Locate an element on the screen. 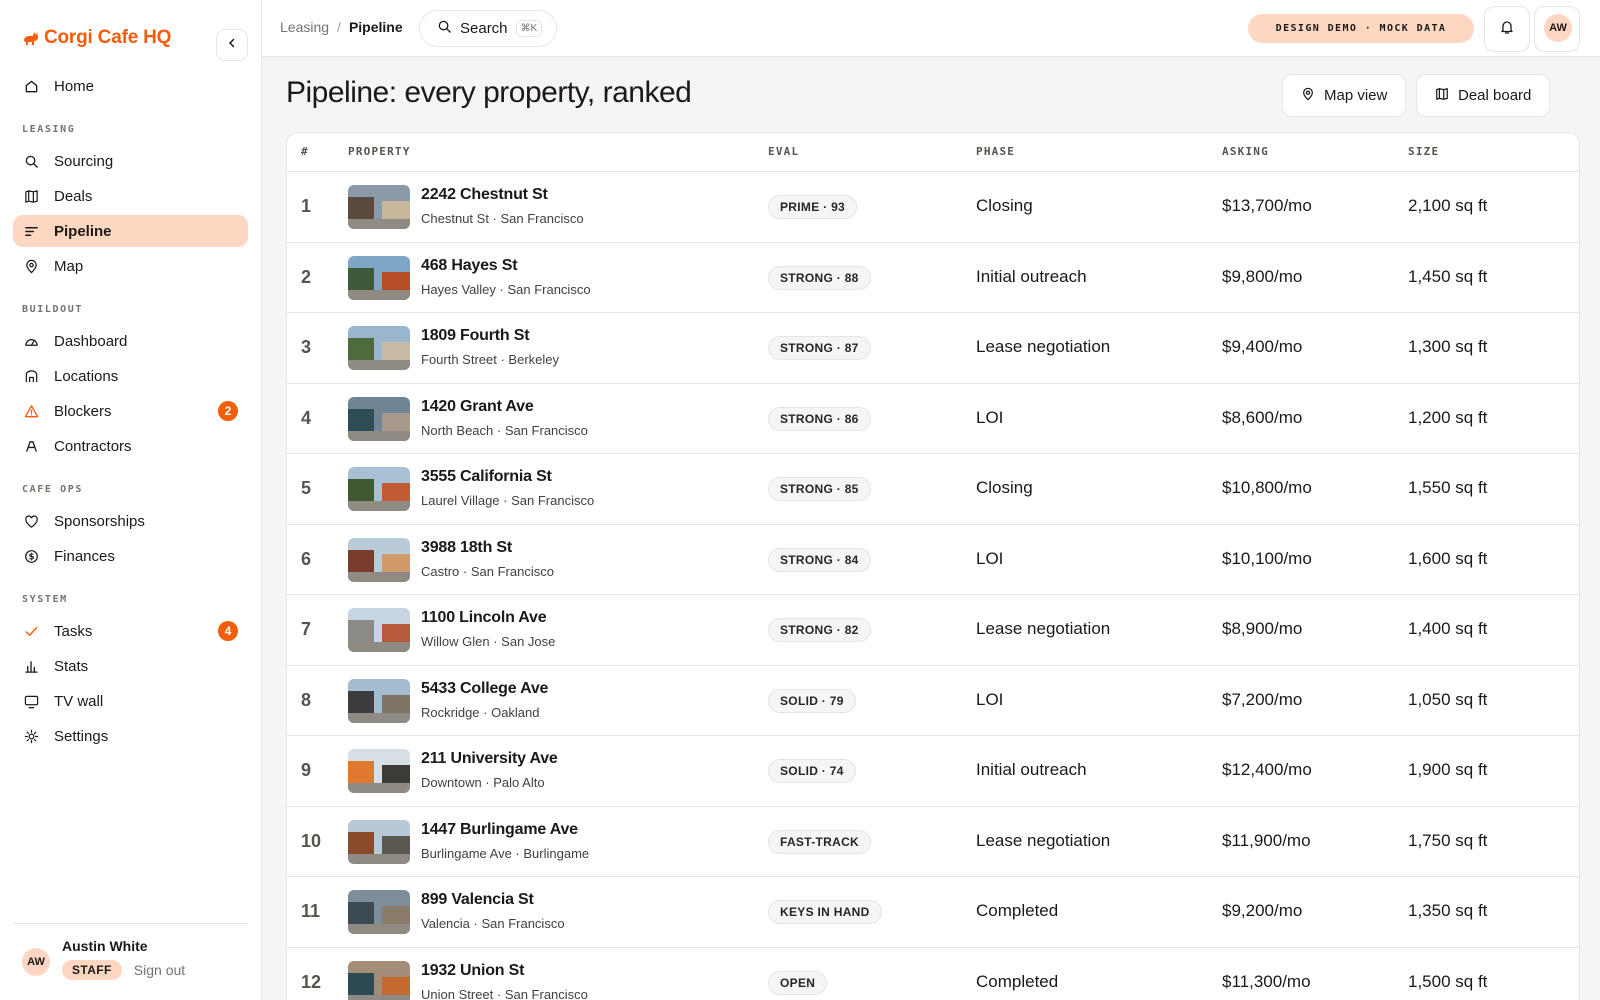 Image resolution: width=1600 pixels, height=1000 pixels. row-rank: 1 is located at coordinates (306, 206).